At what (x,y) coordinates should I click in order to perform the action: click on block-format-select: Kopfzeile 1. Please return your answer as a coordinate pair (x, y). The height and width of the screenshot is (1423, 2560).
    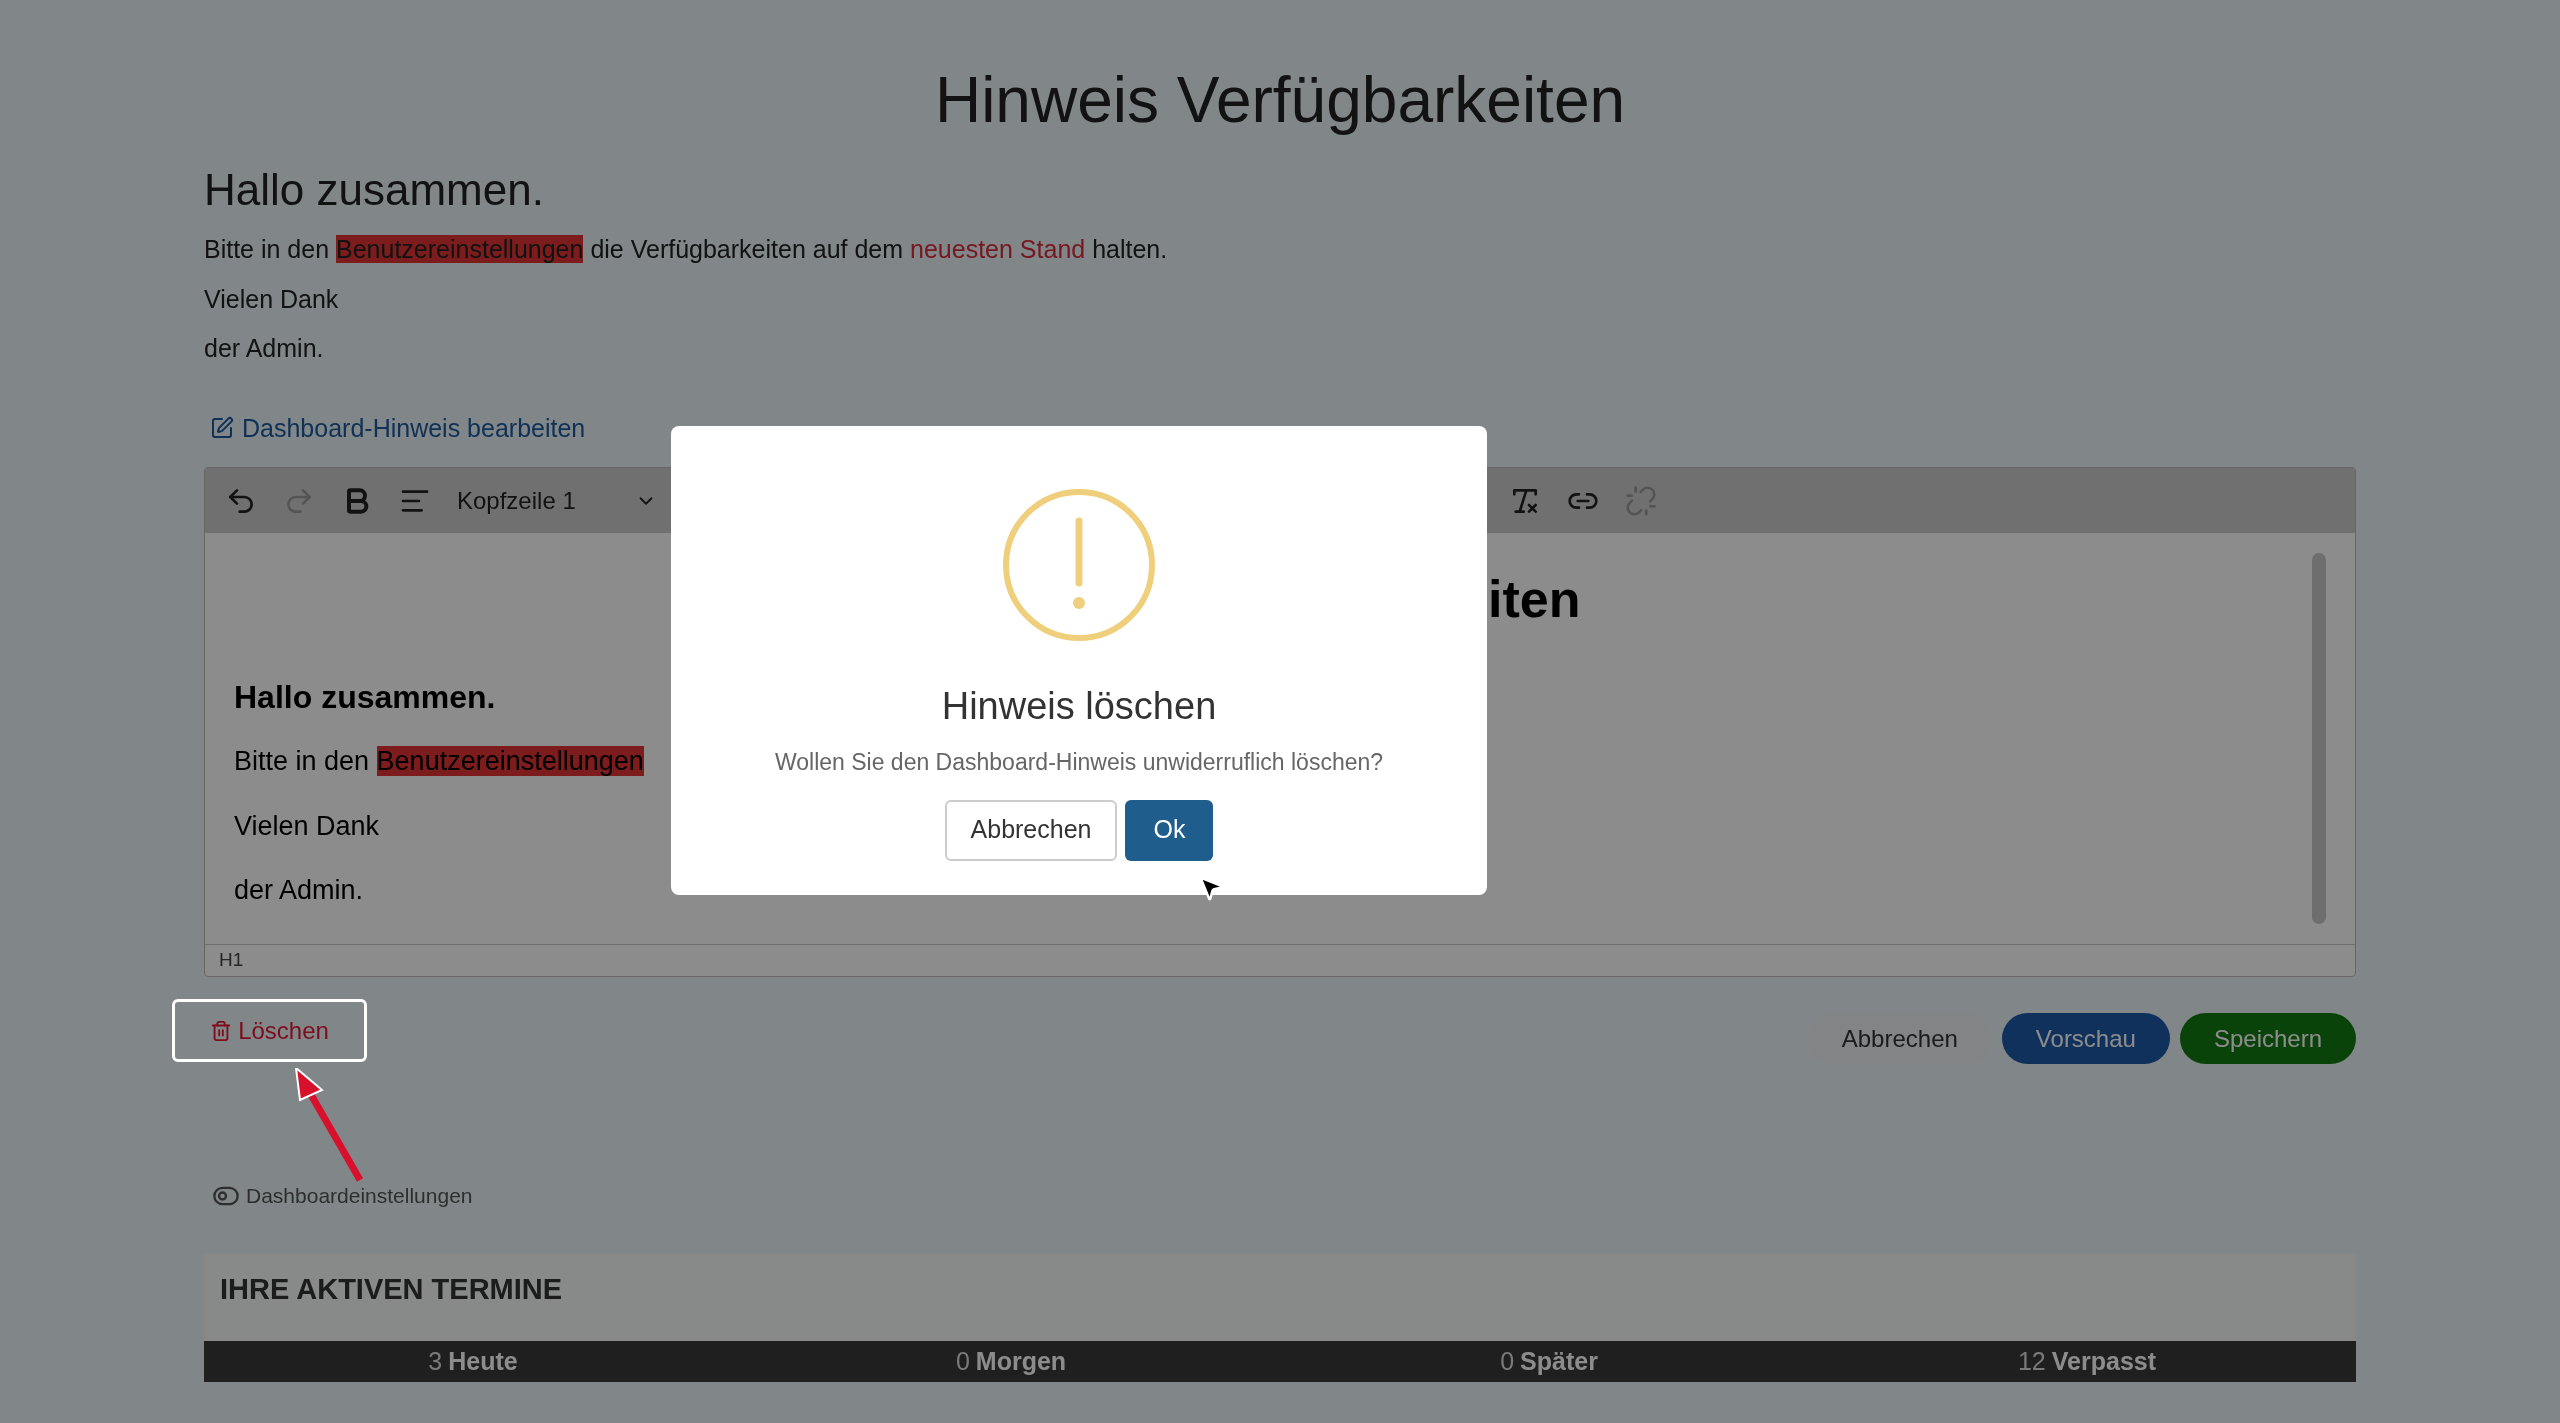
    Looking at the image, I should click on (557, 500).